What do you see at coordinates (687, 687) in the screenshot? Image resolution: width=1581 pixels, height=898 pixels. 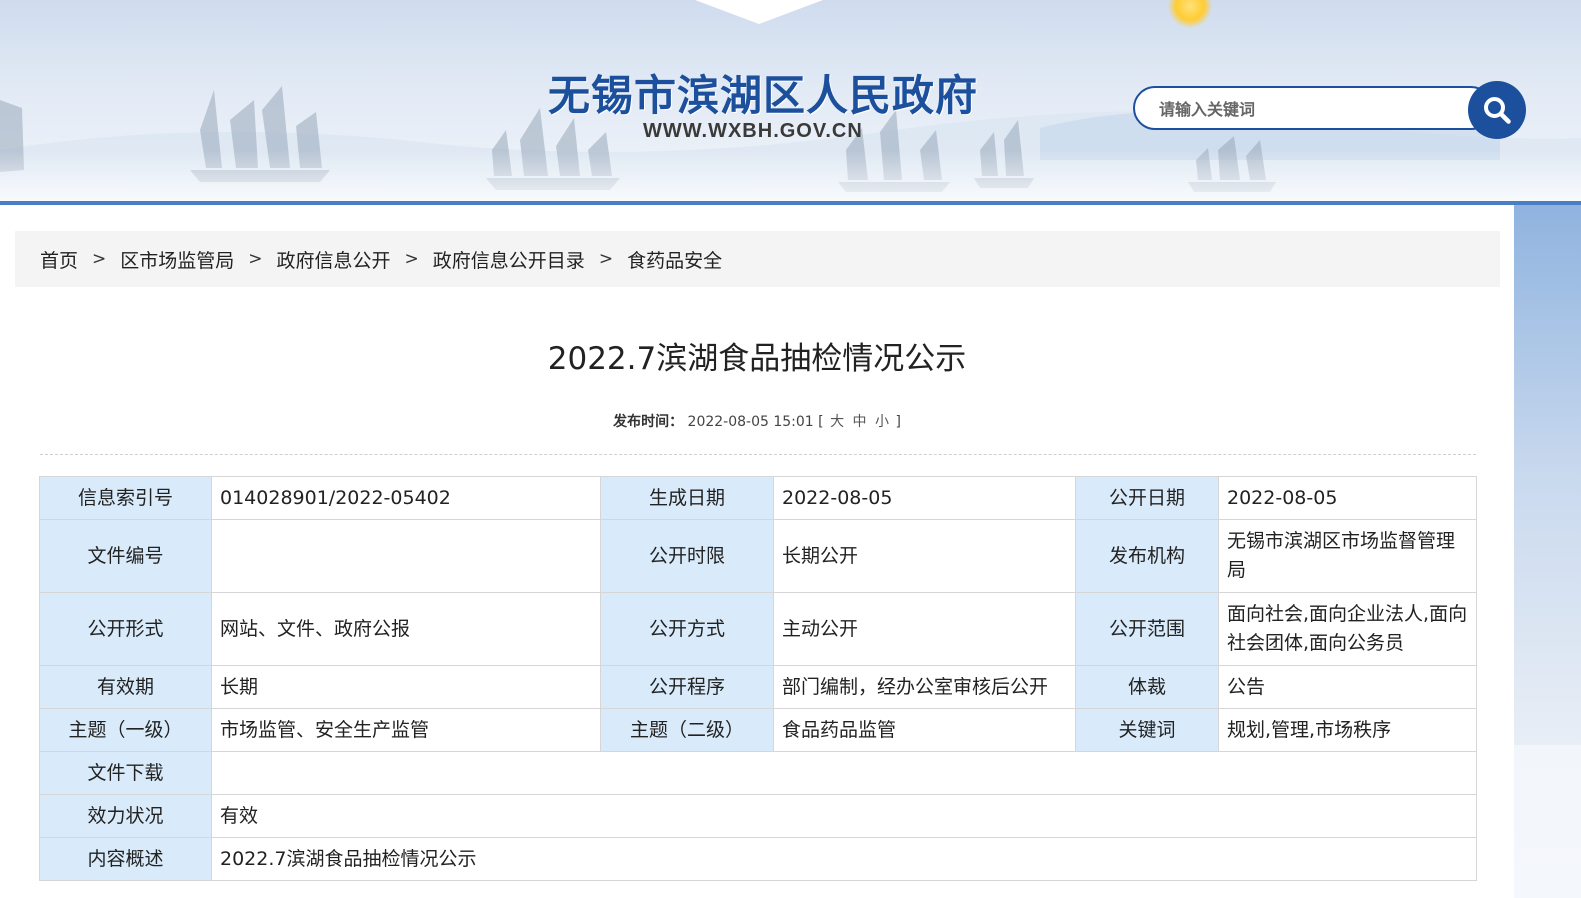 I see `procedure-label: 公开程序` at bounding box center [687, 687].